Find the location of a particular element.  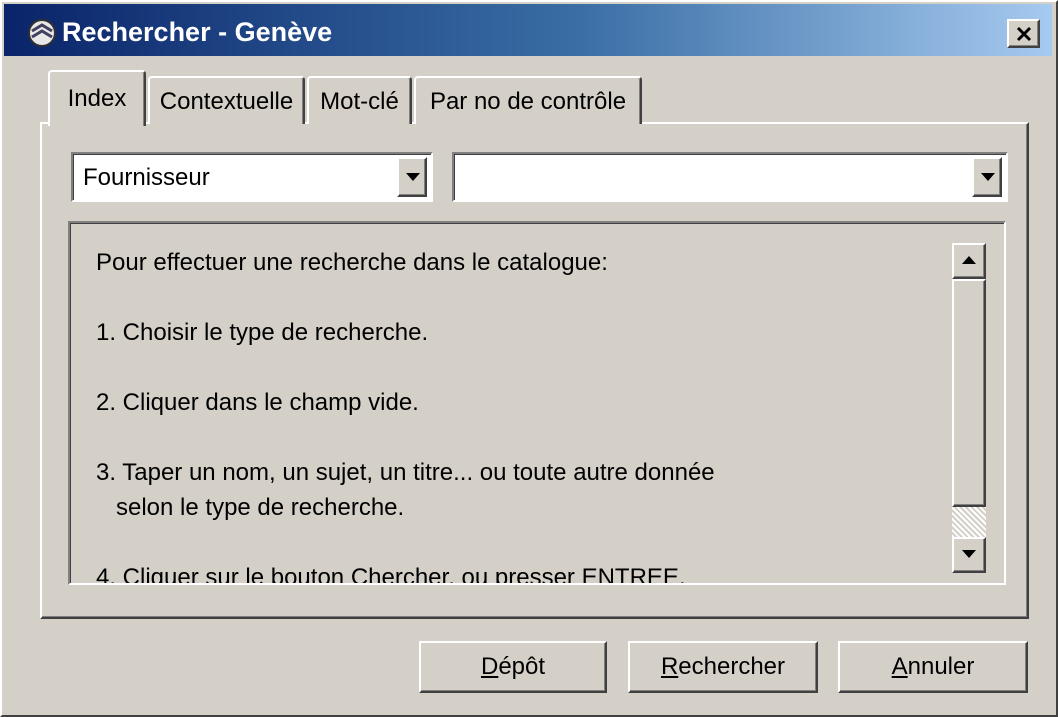

window-title: Rechercher - Genève is located at coordinates (197, 32).